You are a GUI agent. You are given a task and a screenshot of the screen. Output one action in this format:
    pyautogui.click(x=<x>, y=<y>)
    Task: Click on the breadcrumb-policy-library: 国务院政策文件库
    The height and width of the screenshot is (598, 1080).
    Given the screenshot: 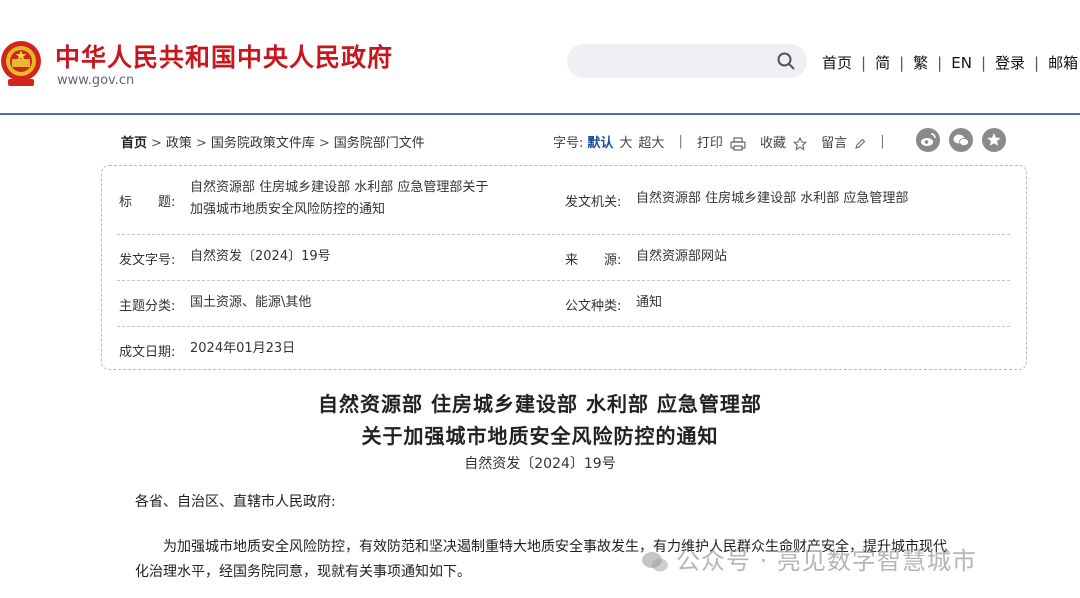 What is the action you would take?
    pyautogui.click(x=263, y=143)
    